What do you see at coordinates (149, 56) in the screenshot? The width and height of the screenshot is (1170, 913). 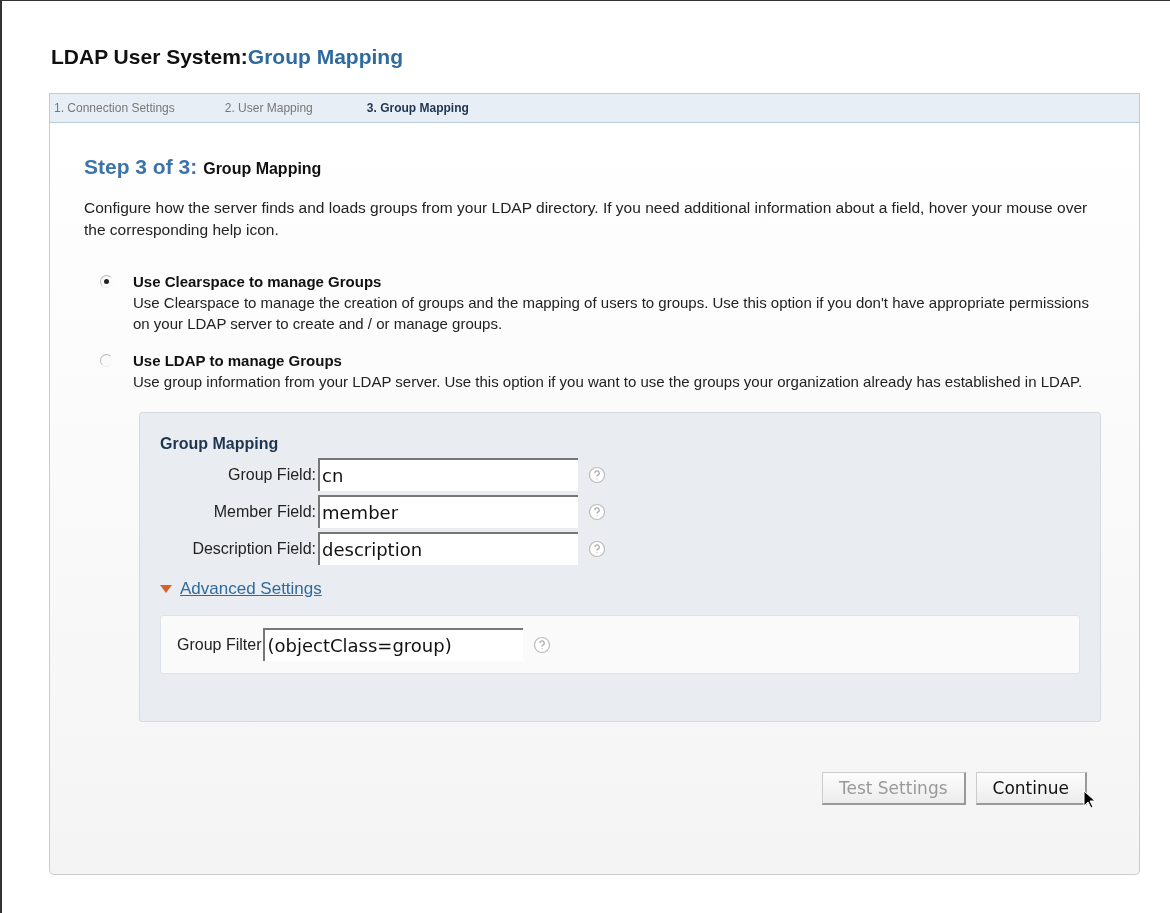 I see `page-title: LDAP User System:` at bounding box center [149, 56].